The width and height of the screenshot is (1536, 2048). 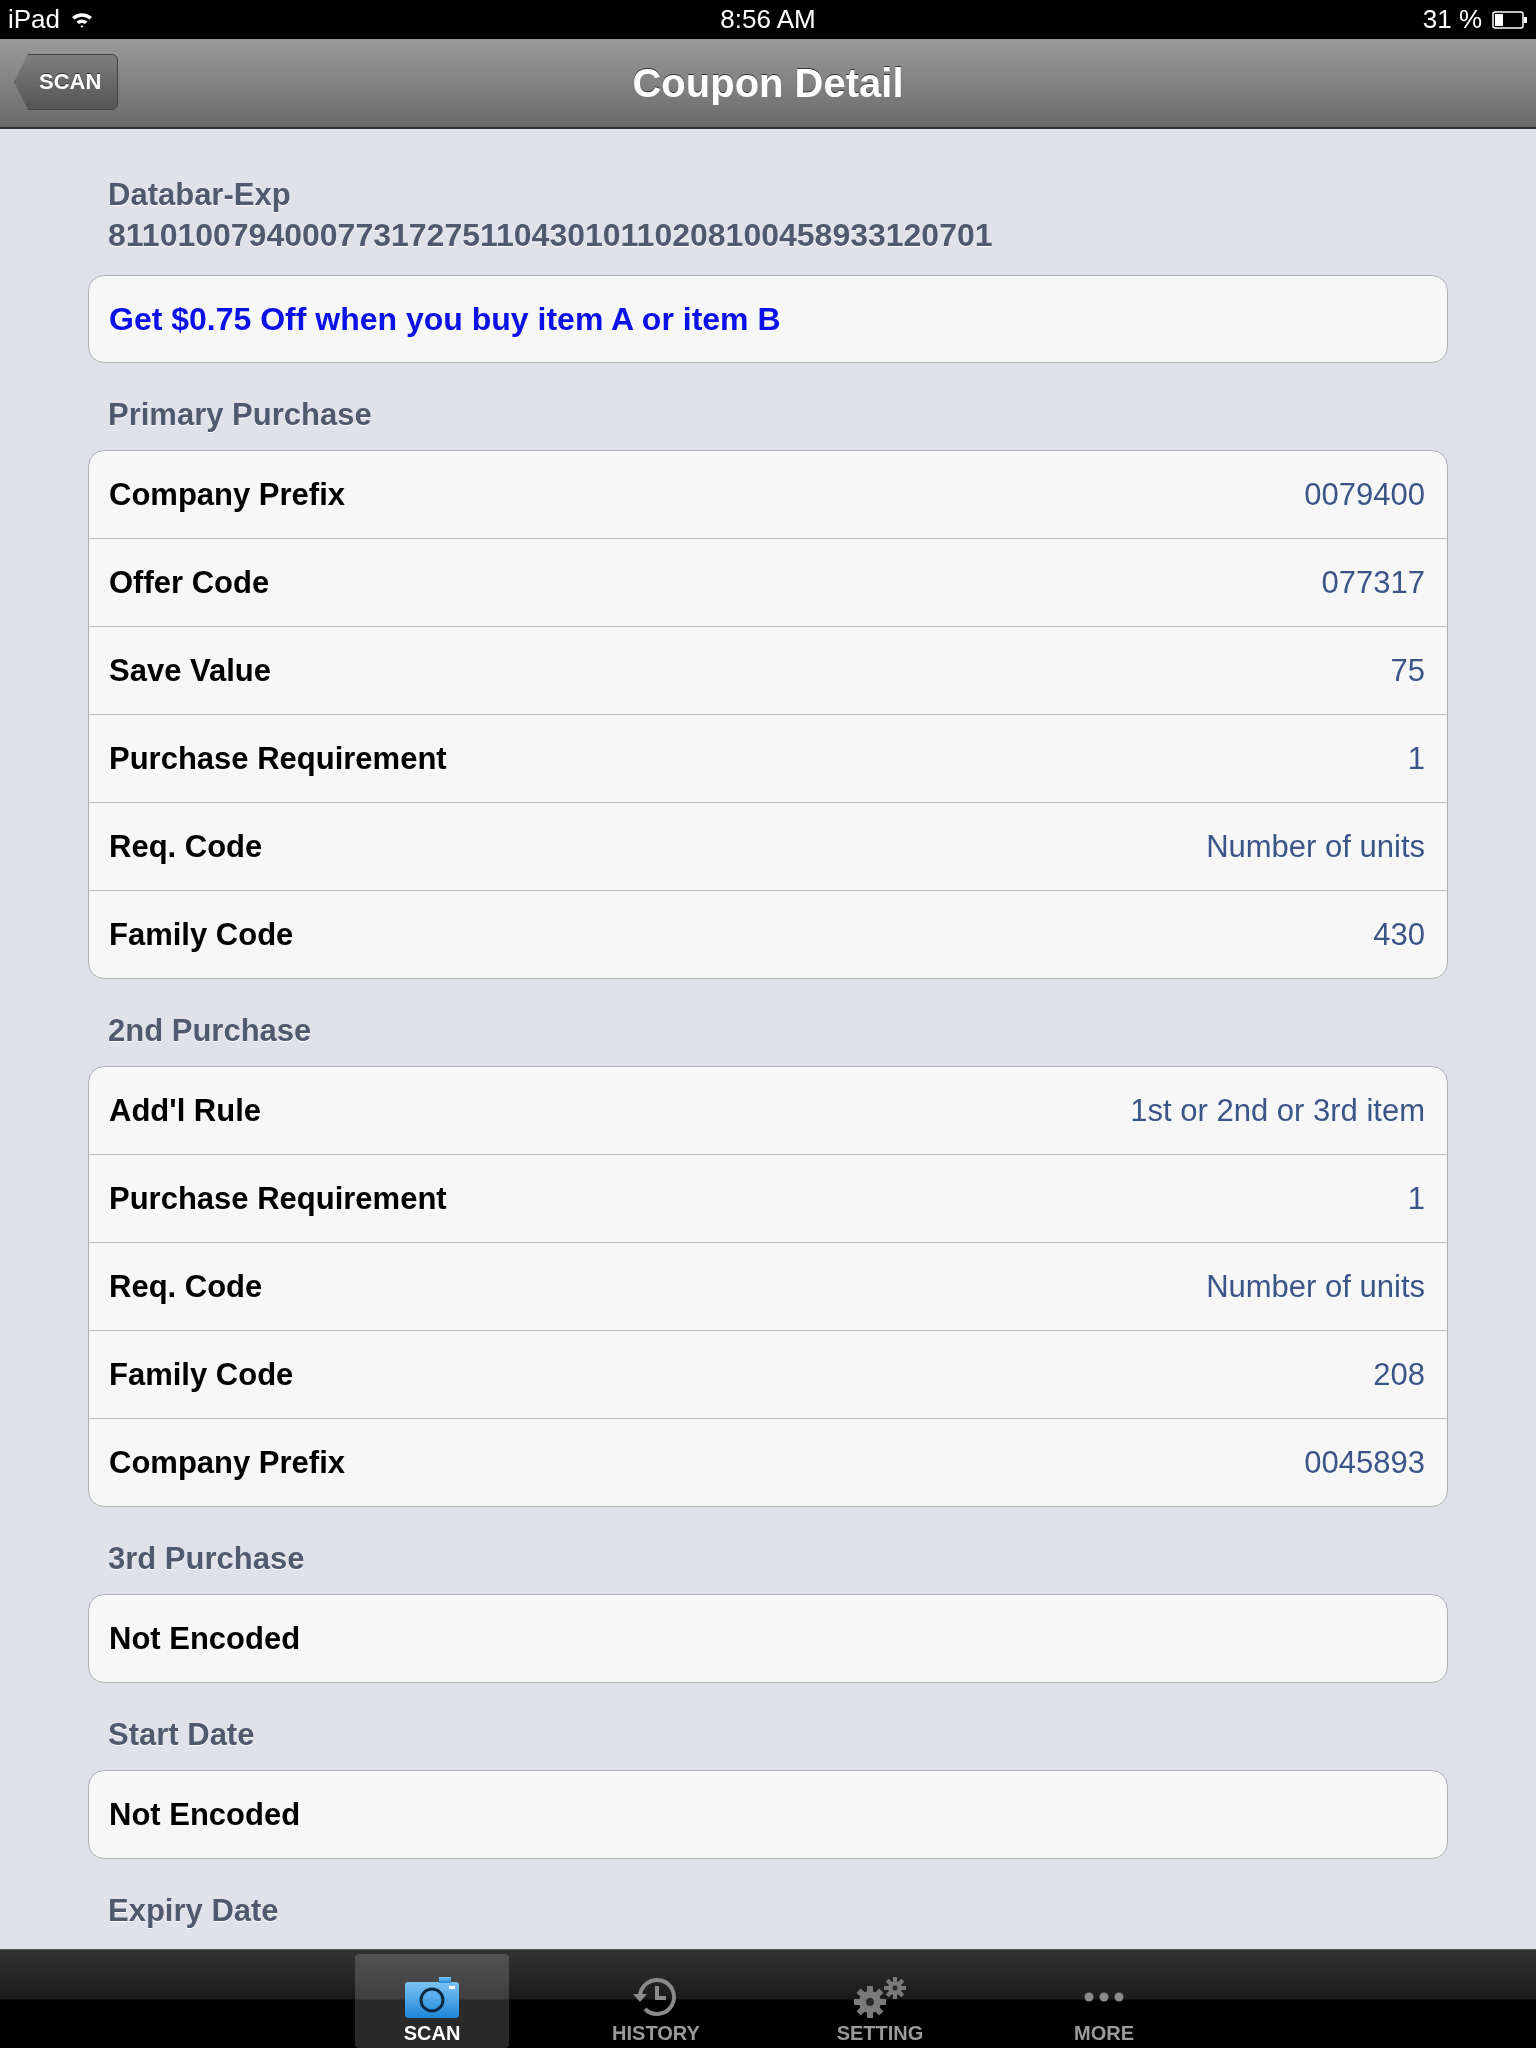 What do you see at coordinates (1364, 1462) in the screenshot?
I see `row-value: 0045893` at bounding box center [1364, 1462].